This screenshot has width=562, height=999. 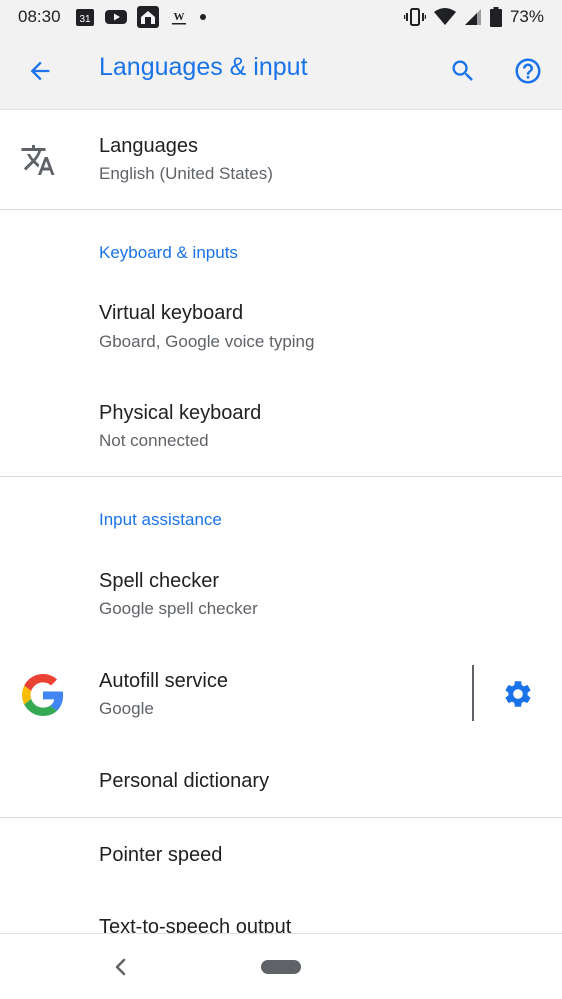 What do you see at coordinates (163, 681) in the screenshot?
I see `autofill-service-title: Autofill service` at bounding box center [163, 681].